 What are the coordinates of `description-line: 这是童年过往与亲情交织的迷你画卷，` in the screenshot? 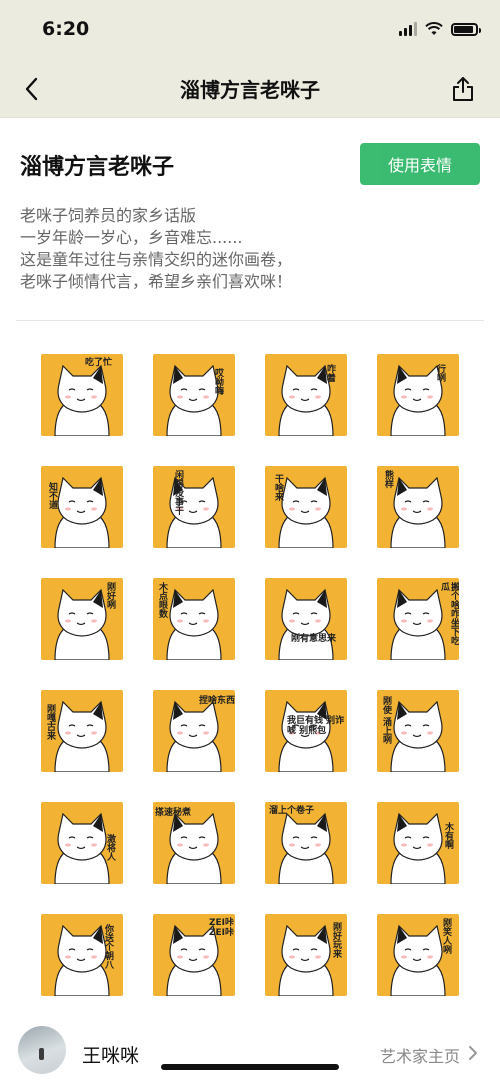 It's located at (156, 259).